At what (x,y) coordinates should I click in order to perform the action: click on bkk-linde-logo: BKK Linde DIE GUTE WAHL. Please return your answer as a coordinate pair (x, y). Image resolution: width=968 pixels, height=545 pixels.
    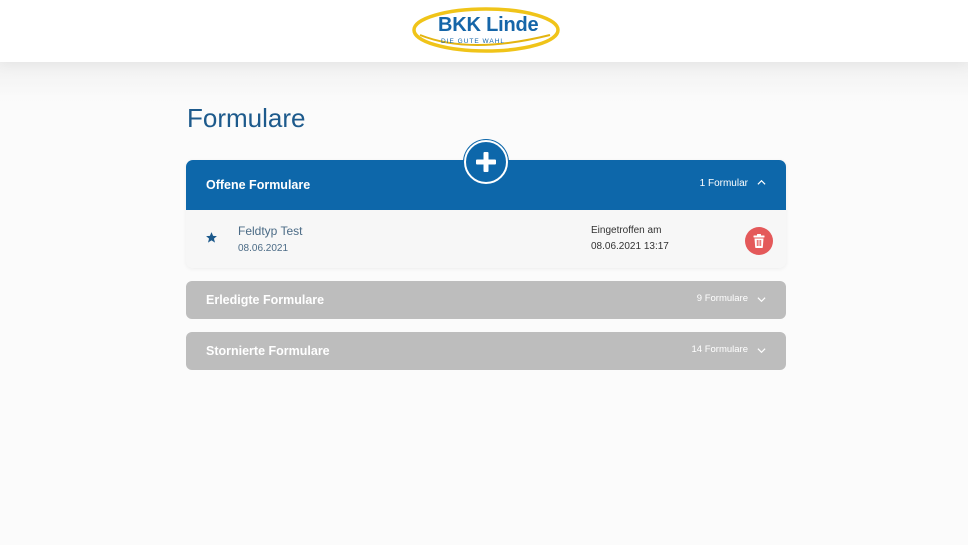
    Looking at the image, I should click on (486, 30).